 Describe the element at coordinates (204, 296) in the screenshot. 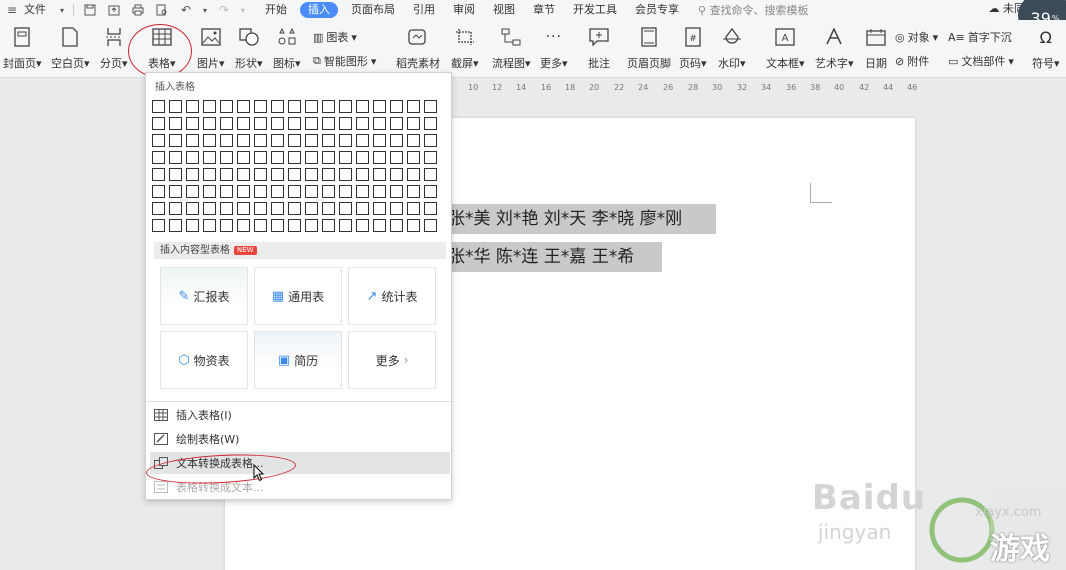

I see `report-table-card: ✎ 汇报表` at that location.